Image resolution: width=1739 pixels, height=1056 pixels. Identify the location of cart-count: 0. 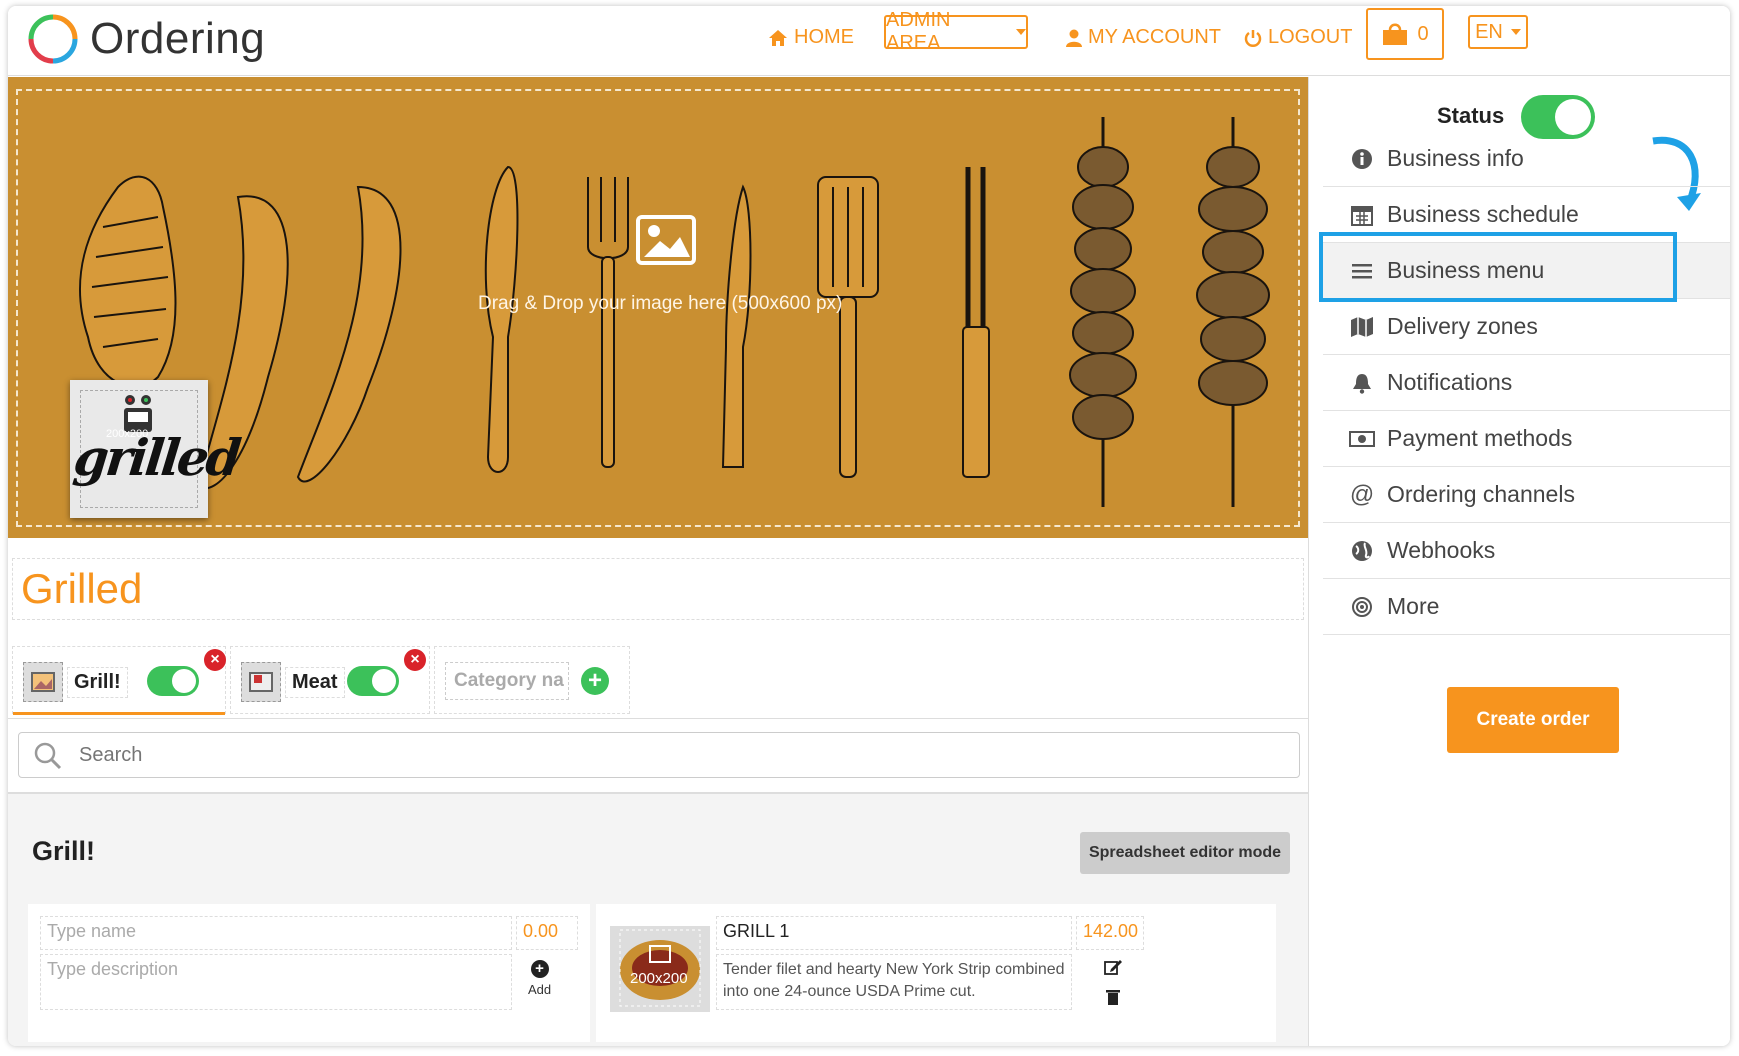
(1423, 33).